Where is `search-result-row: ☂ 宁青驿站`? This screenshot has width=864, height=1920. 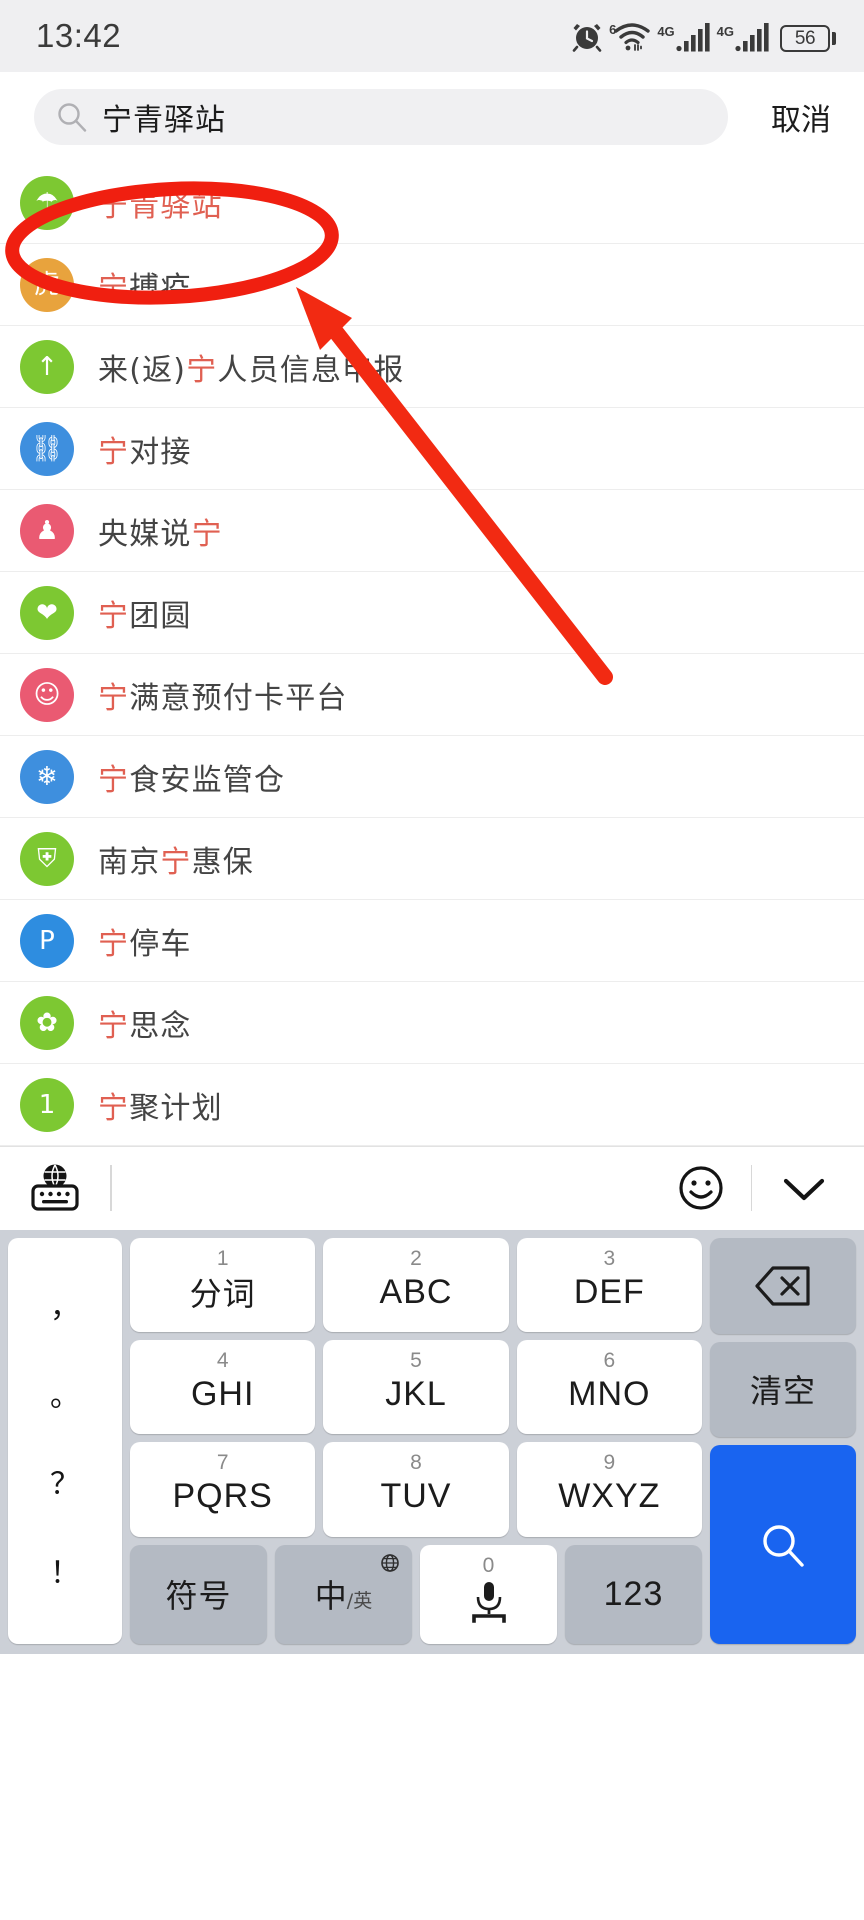 search-result-row: ☂ 宁青驿站 is located at coordinates (432, 203).